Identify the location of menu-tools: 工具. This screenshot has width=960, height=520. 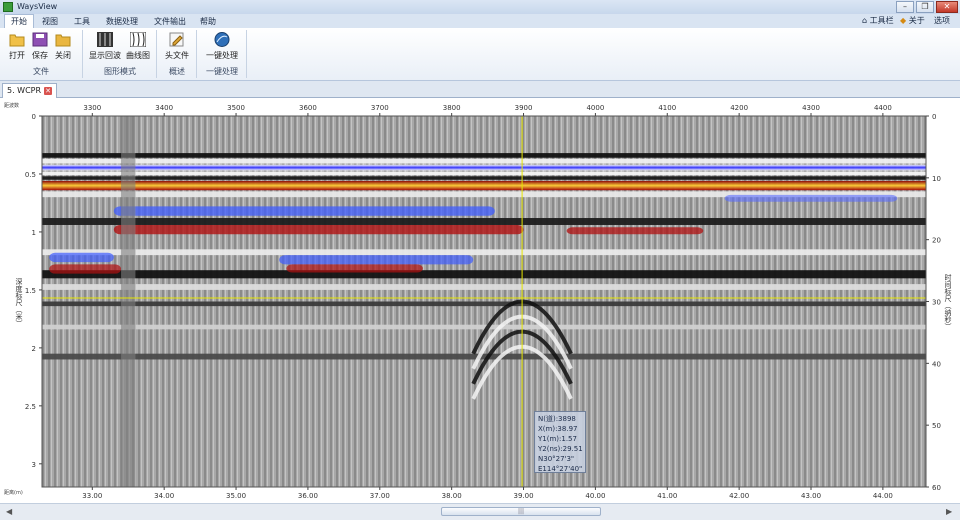
(82, 21).